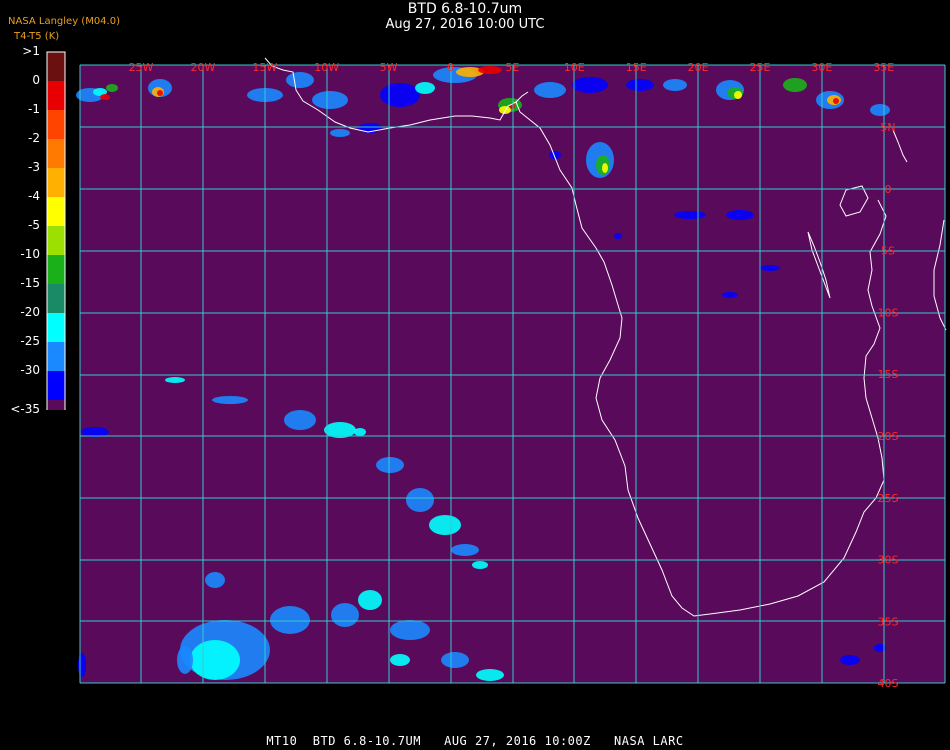  What do you see at coordinates (888, 621) in the screenshot?
I see `latitude-label: 35S` at bounding box center [888, 621].